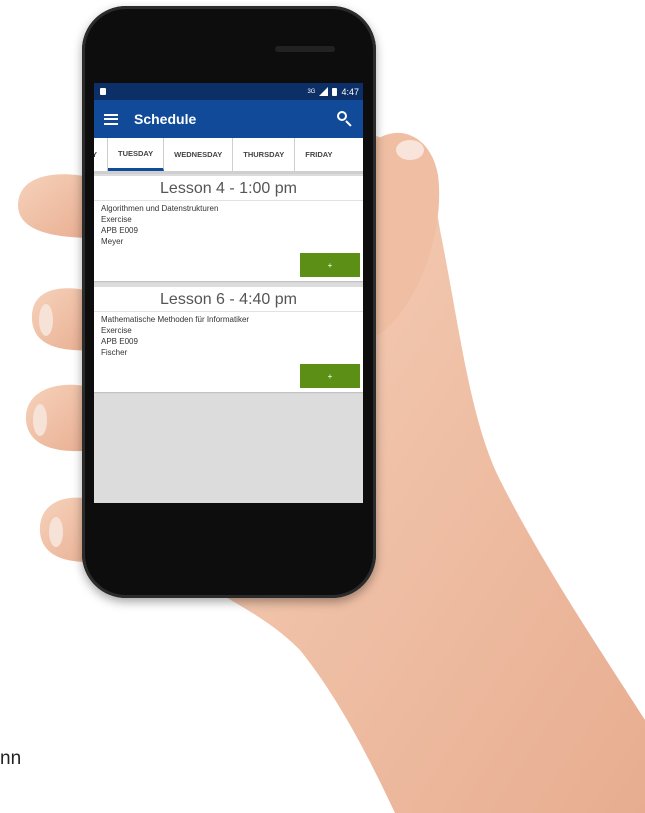  I want to click on app-bar: Schedule, so click(228, 119).